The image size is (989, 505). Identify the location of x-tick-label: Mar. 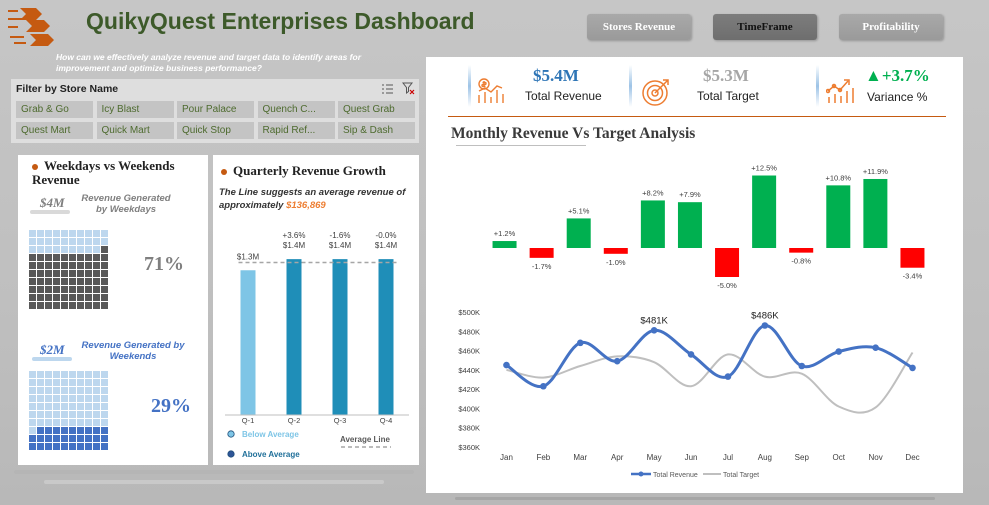
(580, 457).